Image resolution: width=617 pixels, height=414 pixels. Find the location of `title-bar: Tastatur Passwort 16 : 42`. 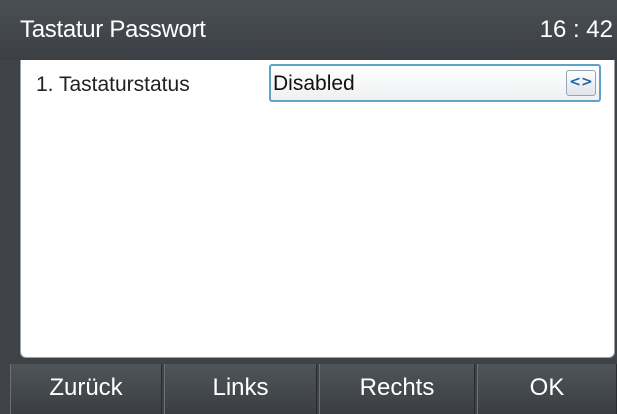

title-bar: Tastatur Passwort 16 : 42 is located at coordinates (308, 30).